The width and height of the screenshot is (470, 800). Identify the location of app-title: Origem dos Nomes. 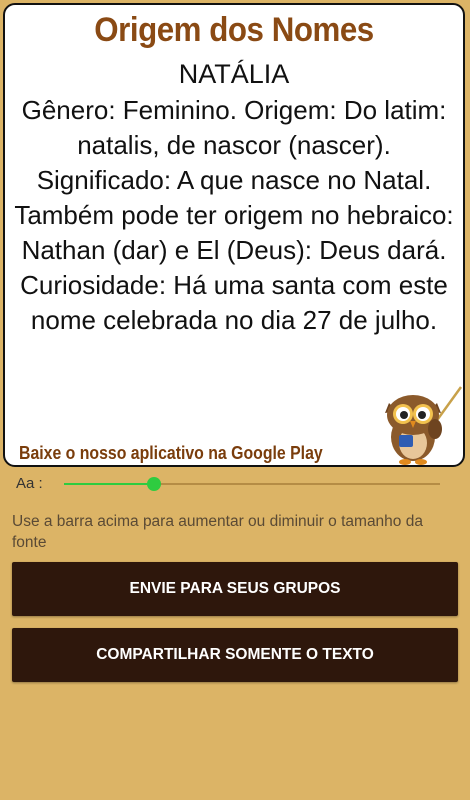
(234, 30).